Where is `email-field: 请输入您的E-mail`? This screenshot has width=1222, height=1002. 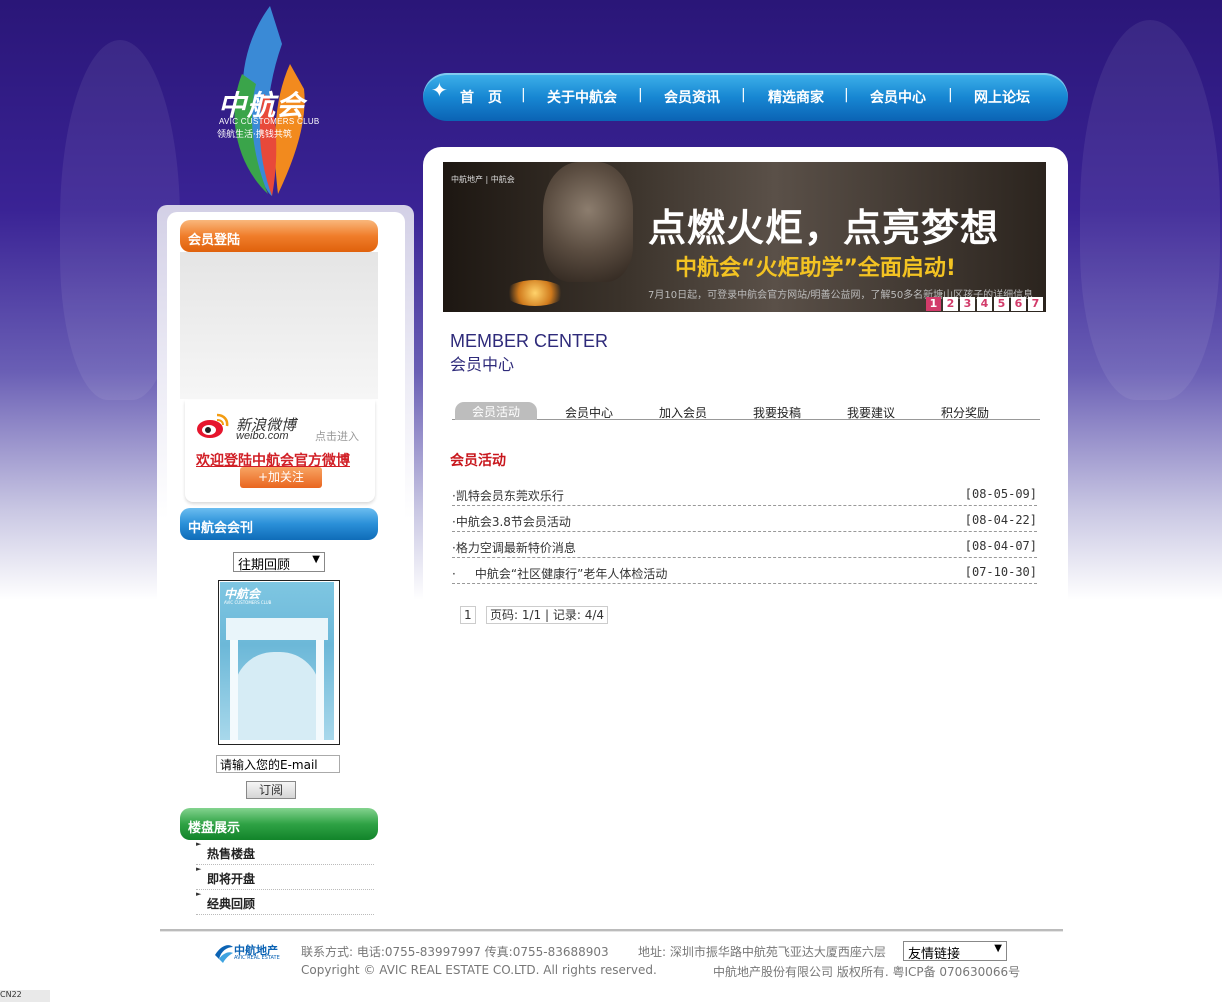 email-field: 请输入您的E-mail is located at coordinates (278, 764).